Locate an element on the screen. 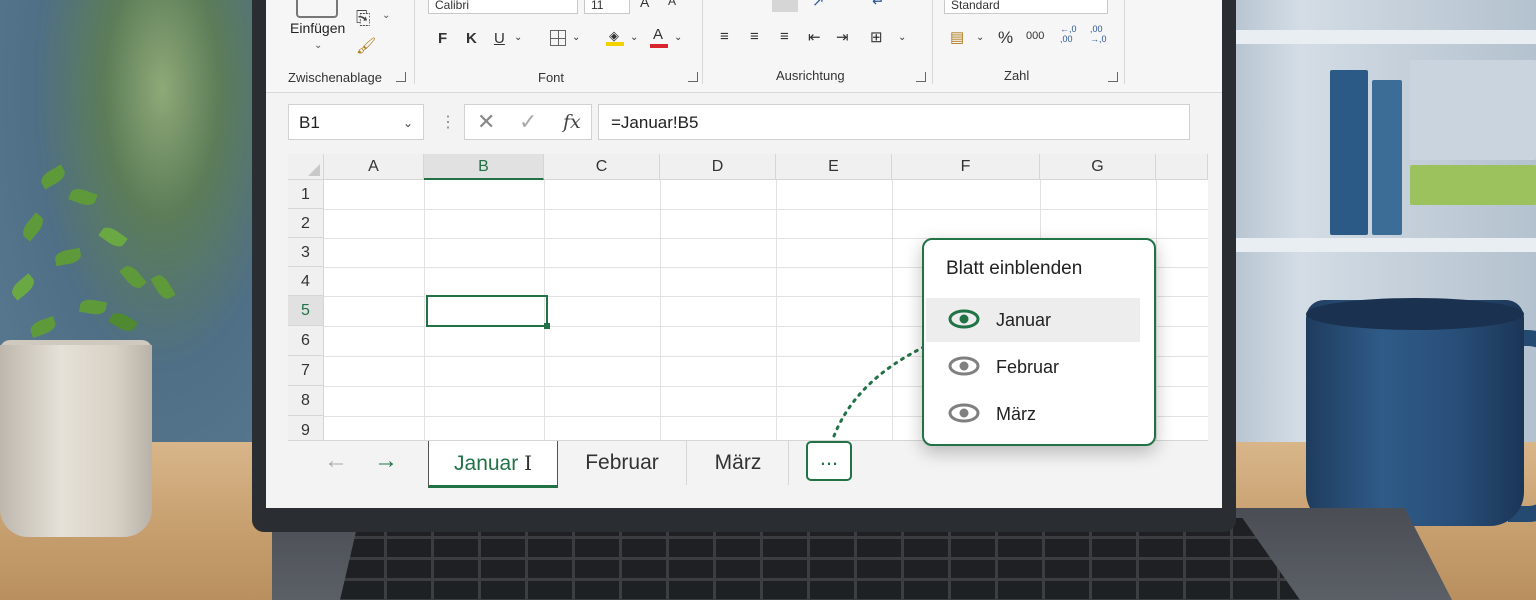  unhide-sheet-popup: Blatt einblenden Januar Februar März is located at coordinates (1039, 342).